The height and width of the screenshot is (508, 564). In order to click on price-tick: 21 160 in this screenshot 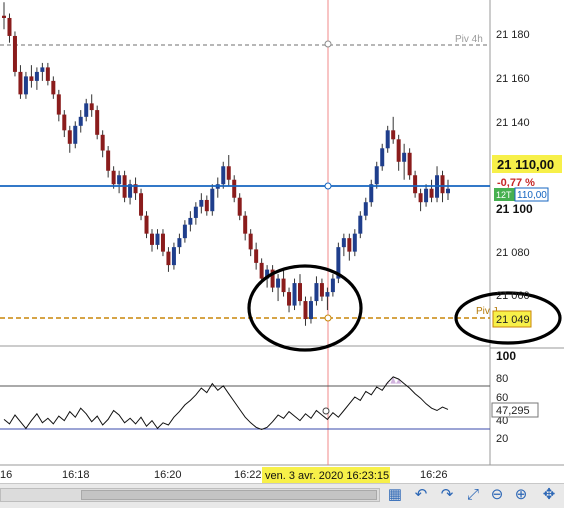, I will do `click(513, 79)`.